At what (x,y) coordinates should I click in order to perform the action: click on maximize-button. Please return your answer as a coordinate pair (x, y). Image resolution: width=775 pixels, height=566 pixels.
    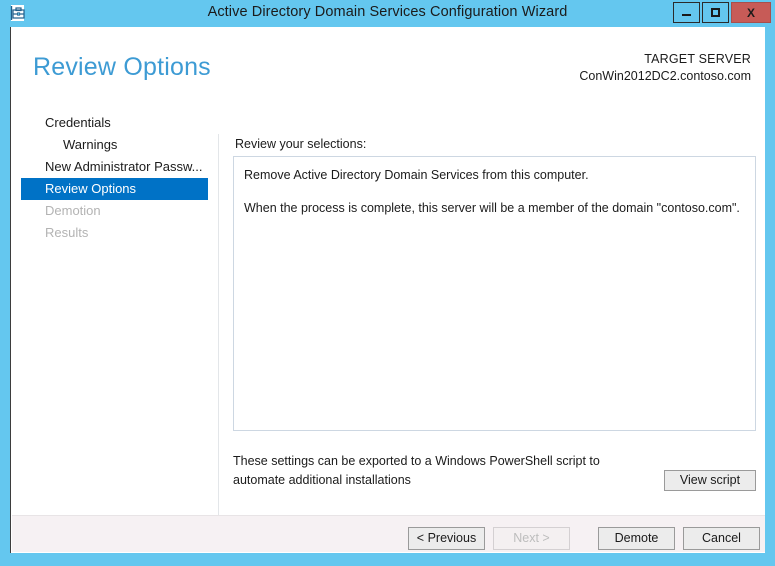
    Looking at the image, I should click on (715, 12).